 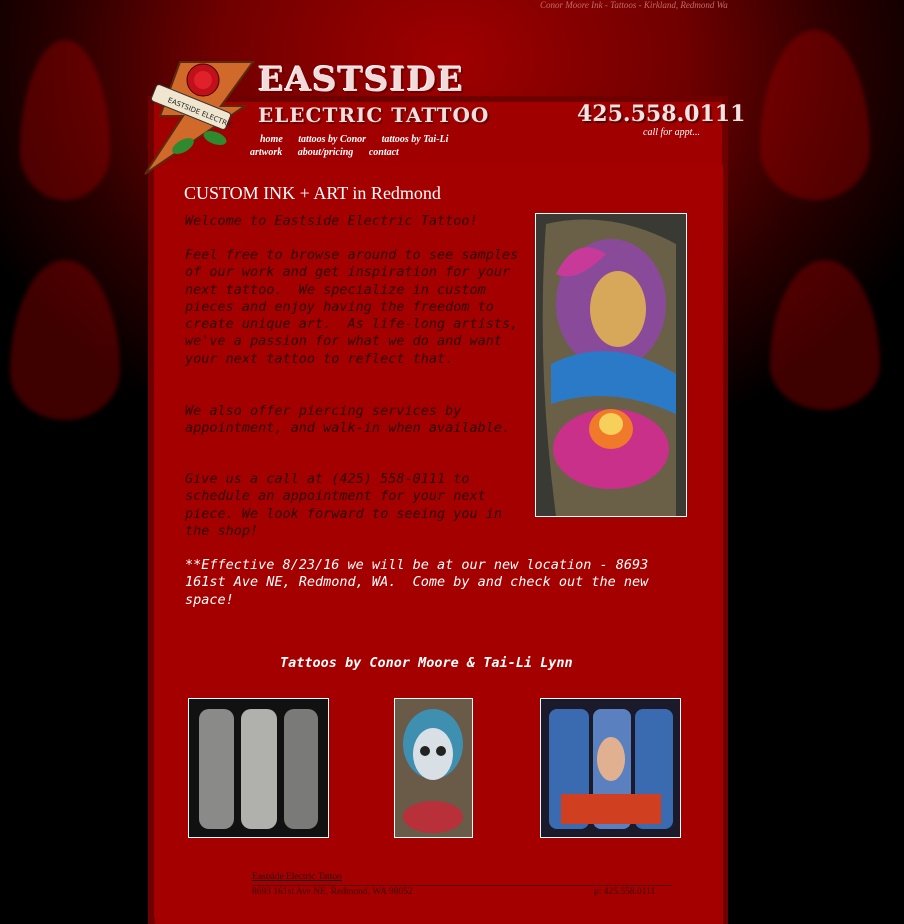 What do you see at coordinates (199, 118) in the screenshot?
I see `logo-icon: EASTSIDE ELECTRIC` at bounding box center [199, 118].